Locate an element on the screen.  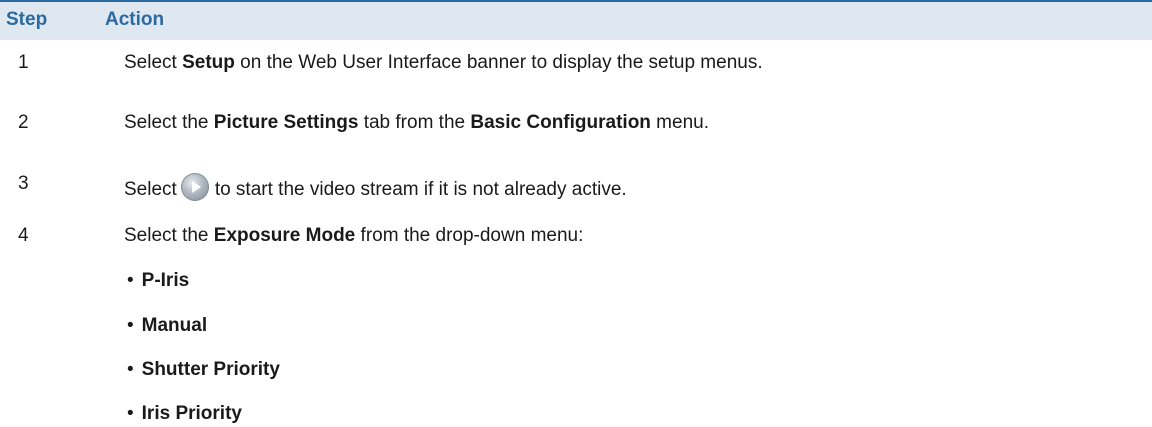
list-item: • Iris Priority is located at coordinates (184, 413).